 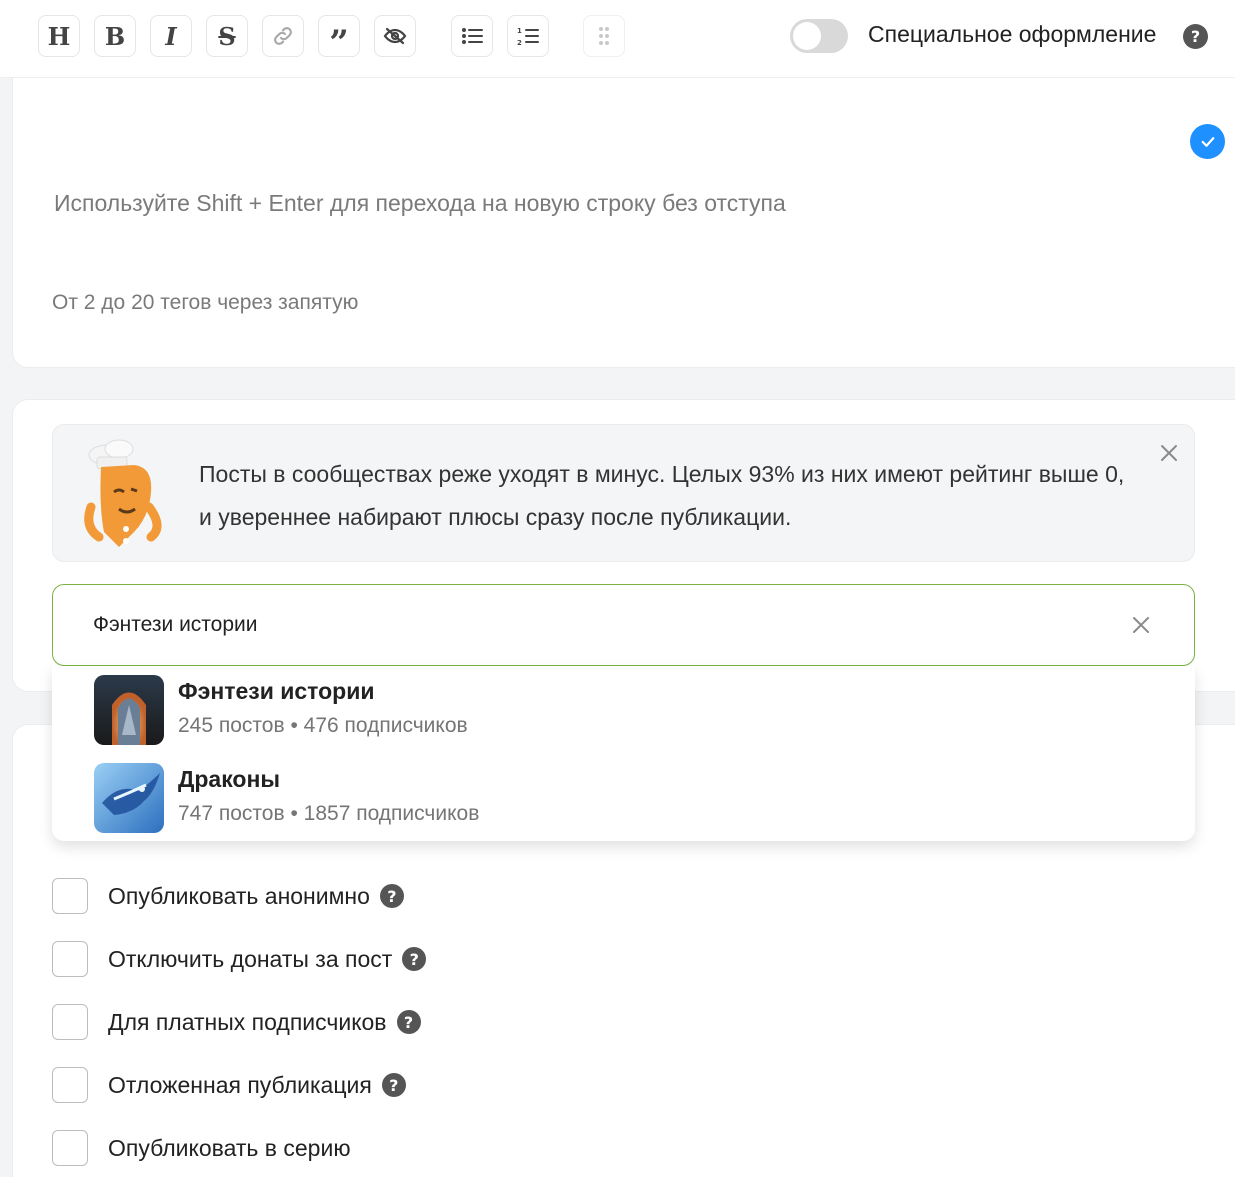 I want to click on option-paid-subscribers: Для платных подписчиков ?, so click(x=236, y=1022).